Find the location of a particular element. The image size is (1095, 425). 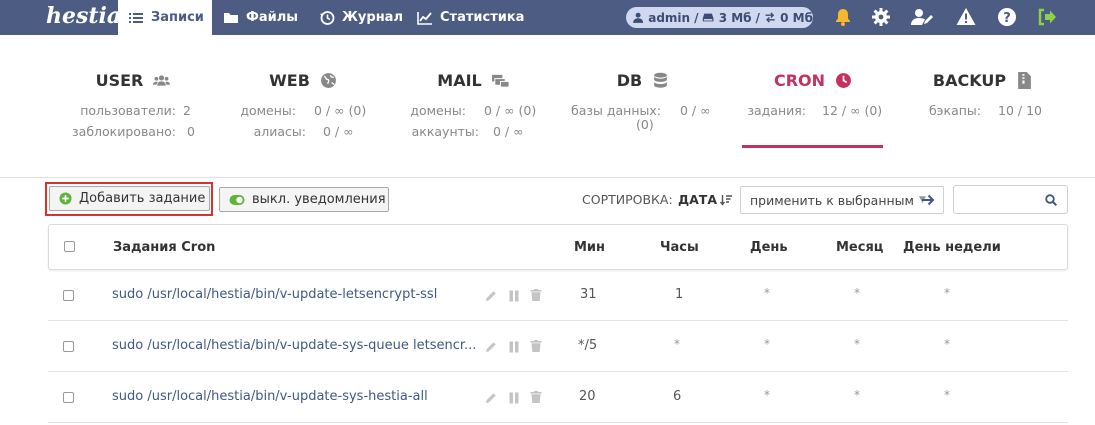

stat-db-title: DB is located at coordinates (629, 80).